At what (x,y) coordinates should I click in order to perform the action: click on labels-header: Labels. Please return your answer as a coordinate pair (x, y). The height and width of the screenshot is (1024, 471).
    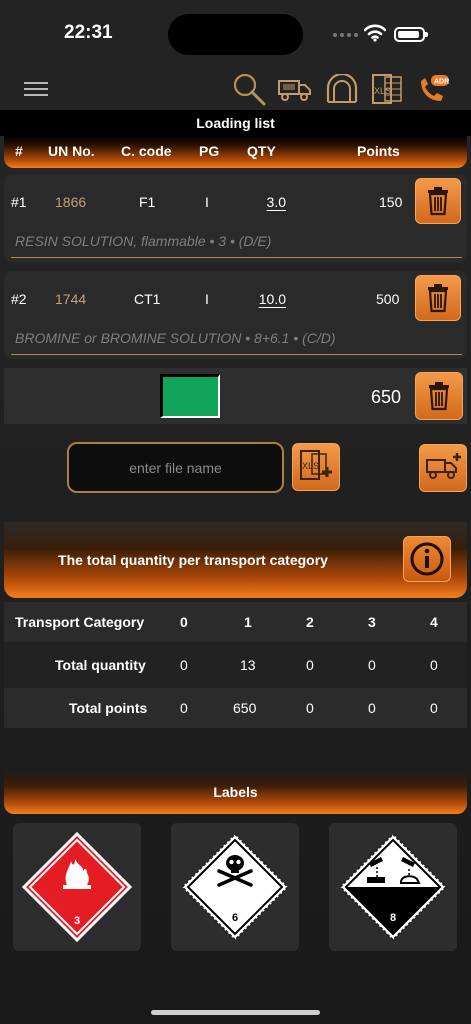
    Looking at the image, I should click on (235, 792).